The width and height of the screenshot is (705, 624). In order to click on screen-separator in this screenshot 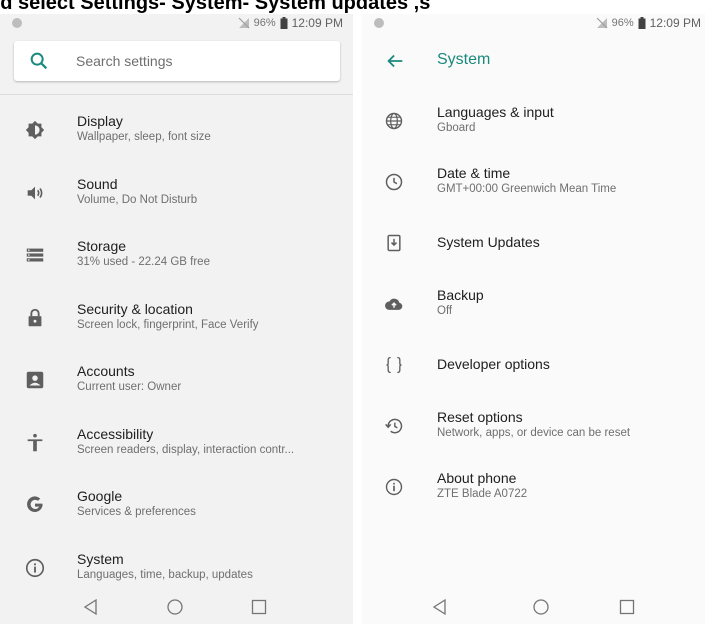, I will do `click(357, 319)`.